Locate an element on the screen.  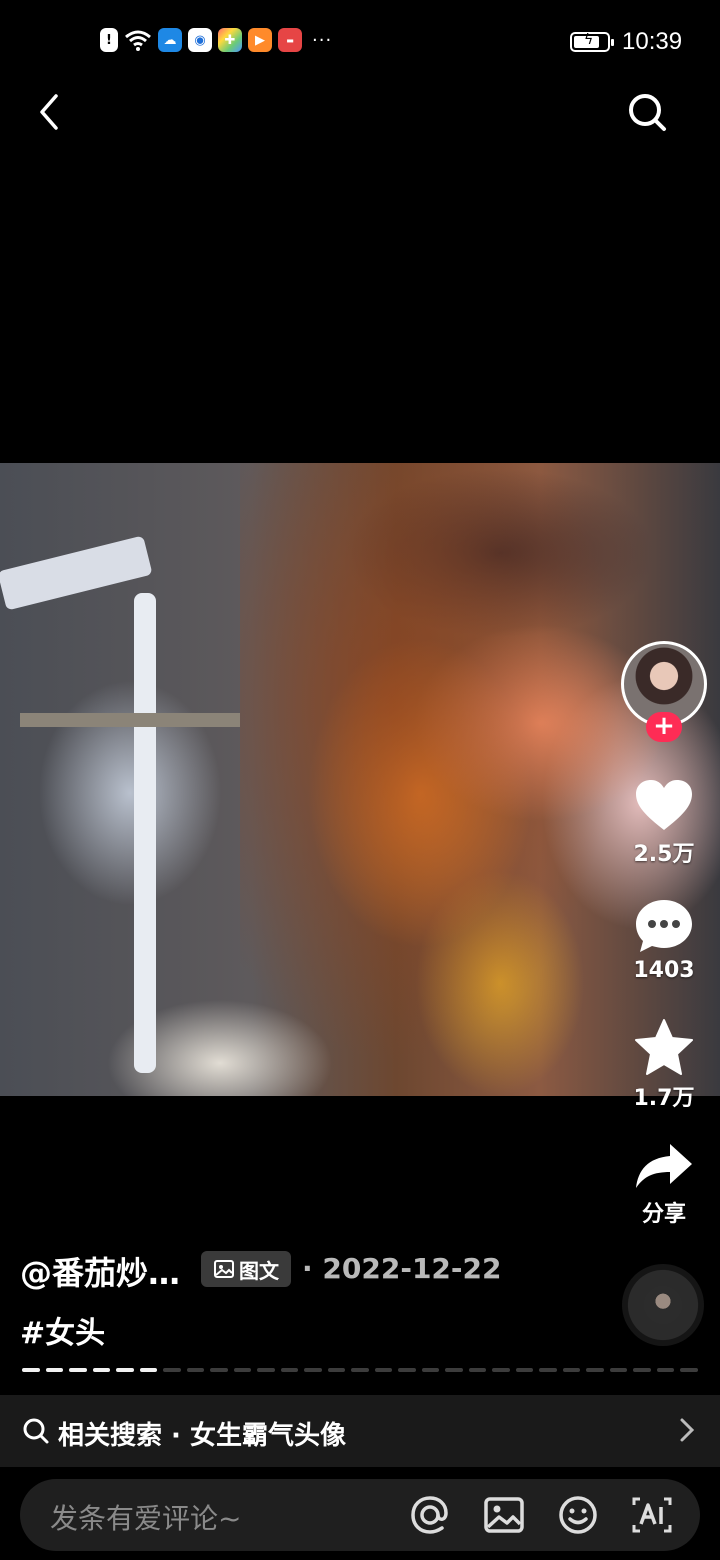
favorite-count: 1.7万 is located at coordinates (664, 1098).